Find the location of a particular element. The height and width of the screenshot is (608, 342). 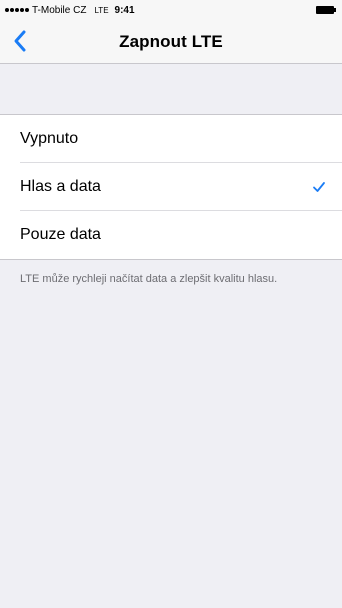

option-data-only: Pouze data is located at coordinates (171, 235).